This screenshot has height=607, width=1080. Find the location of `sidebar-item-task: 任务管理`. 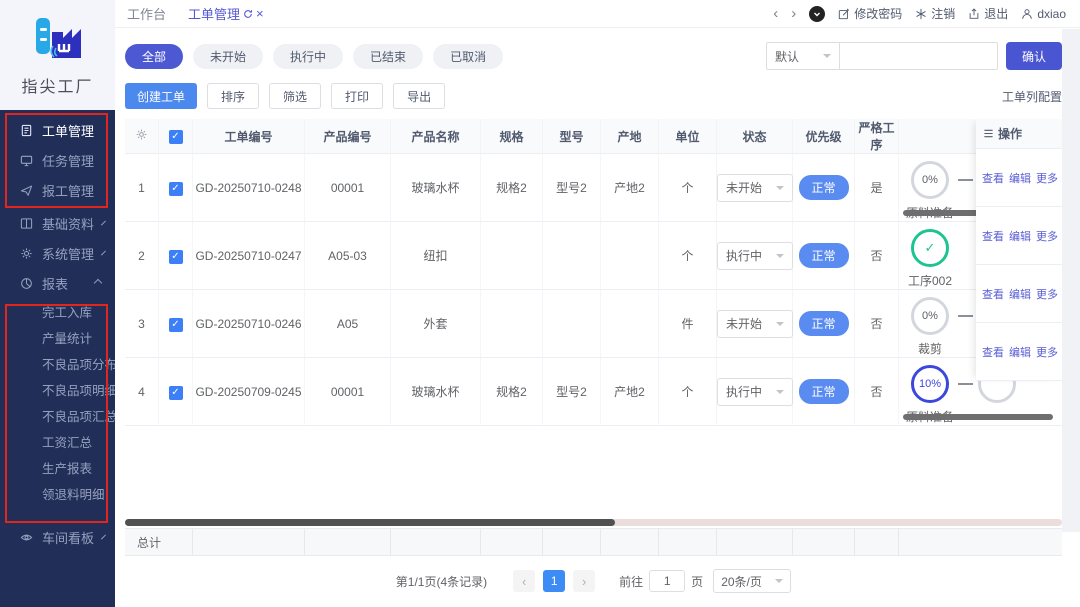

sidebar-item-task: 任务管理 is located at coordinates (57, 160).